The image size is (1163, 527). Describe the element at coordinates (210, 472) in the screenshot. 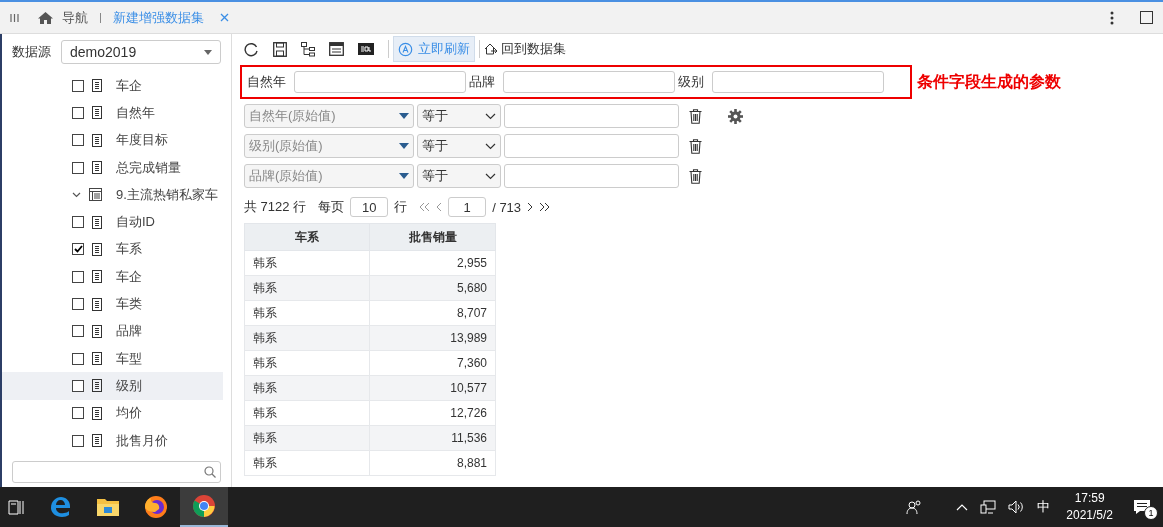

I see `search-icon` at that location.